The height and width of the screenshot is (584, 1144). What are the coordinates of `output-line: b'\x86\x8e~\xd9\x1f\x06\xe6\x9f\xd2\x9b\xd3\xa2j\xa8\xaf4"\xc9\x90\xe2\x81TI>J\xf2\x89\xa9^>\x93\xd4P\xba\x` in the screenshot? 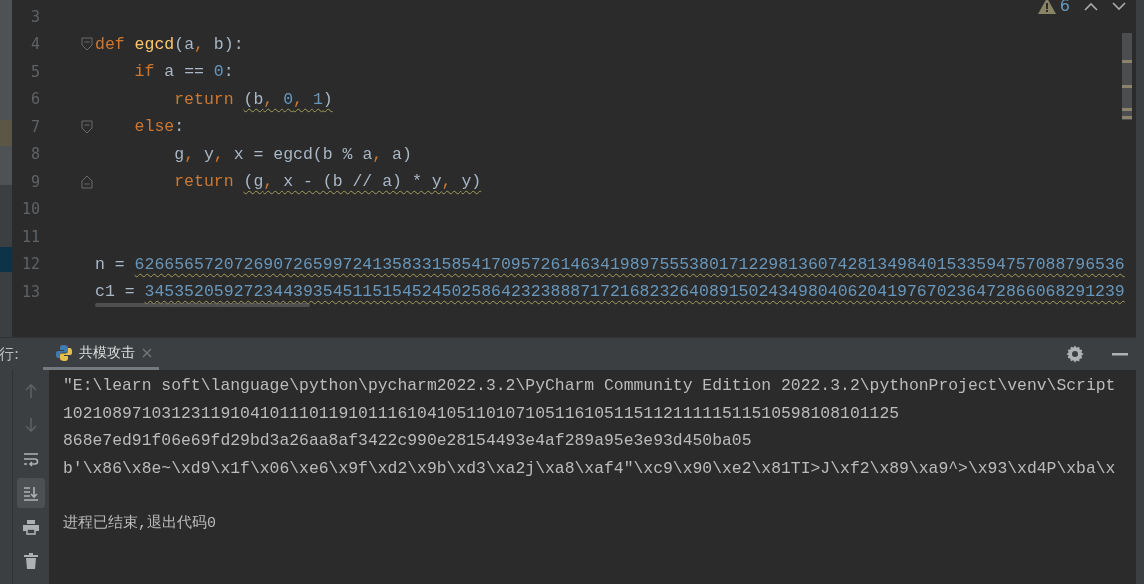 It's located at (590, 468).